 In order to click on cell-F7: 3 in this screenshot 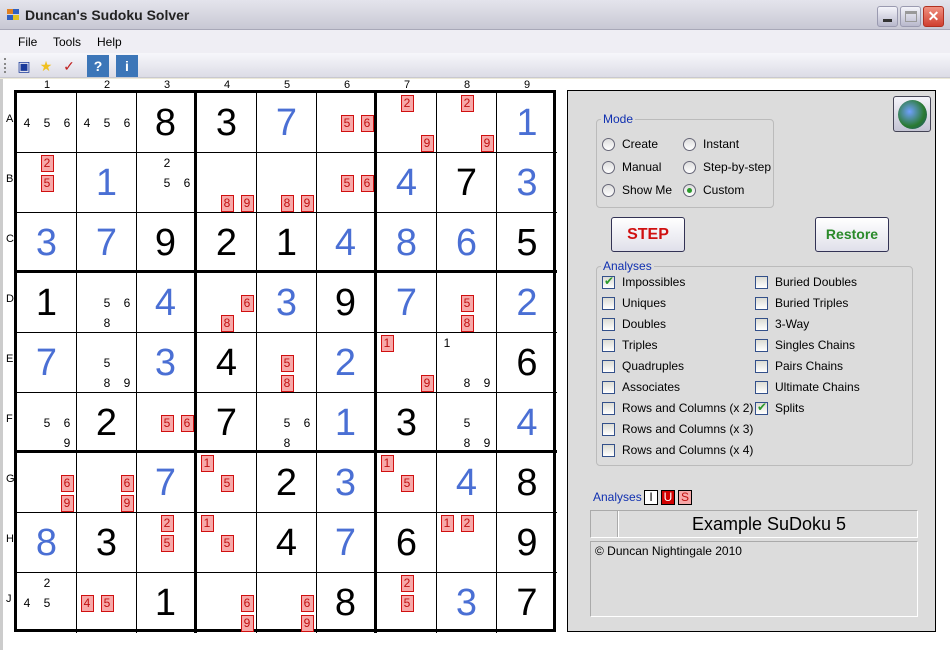, I will do `click(407, 423)`.